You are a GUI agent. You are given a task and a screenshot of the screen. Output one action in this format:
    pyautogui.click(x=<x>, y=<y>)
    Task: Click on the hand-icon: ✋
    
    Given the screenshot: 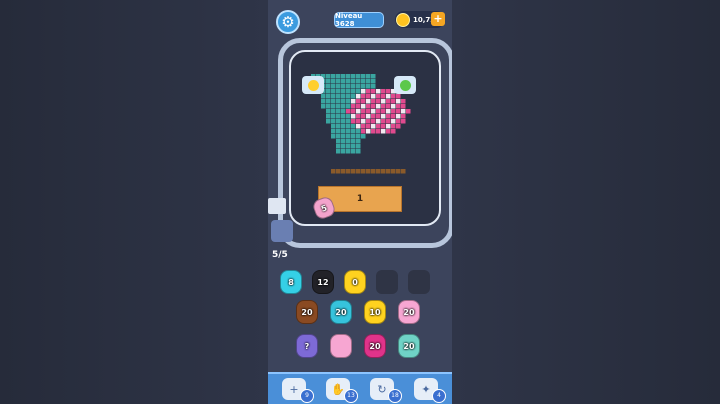 What is the action you would take?
    pyautogui.click(x=338, y=389)
    